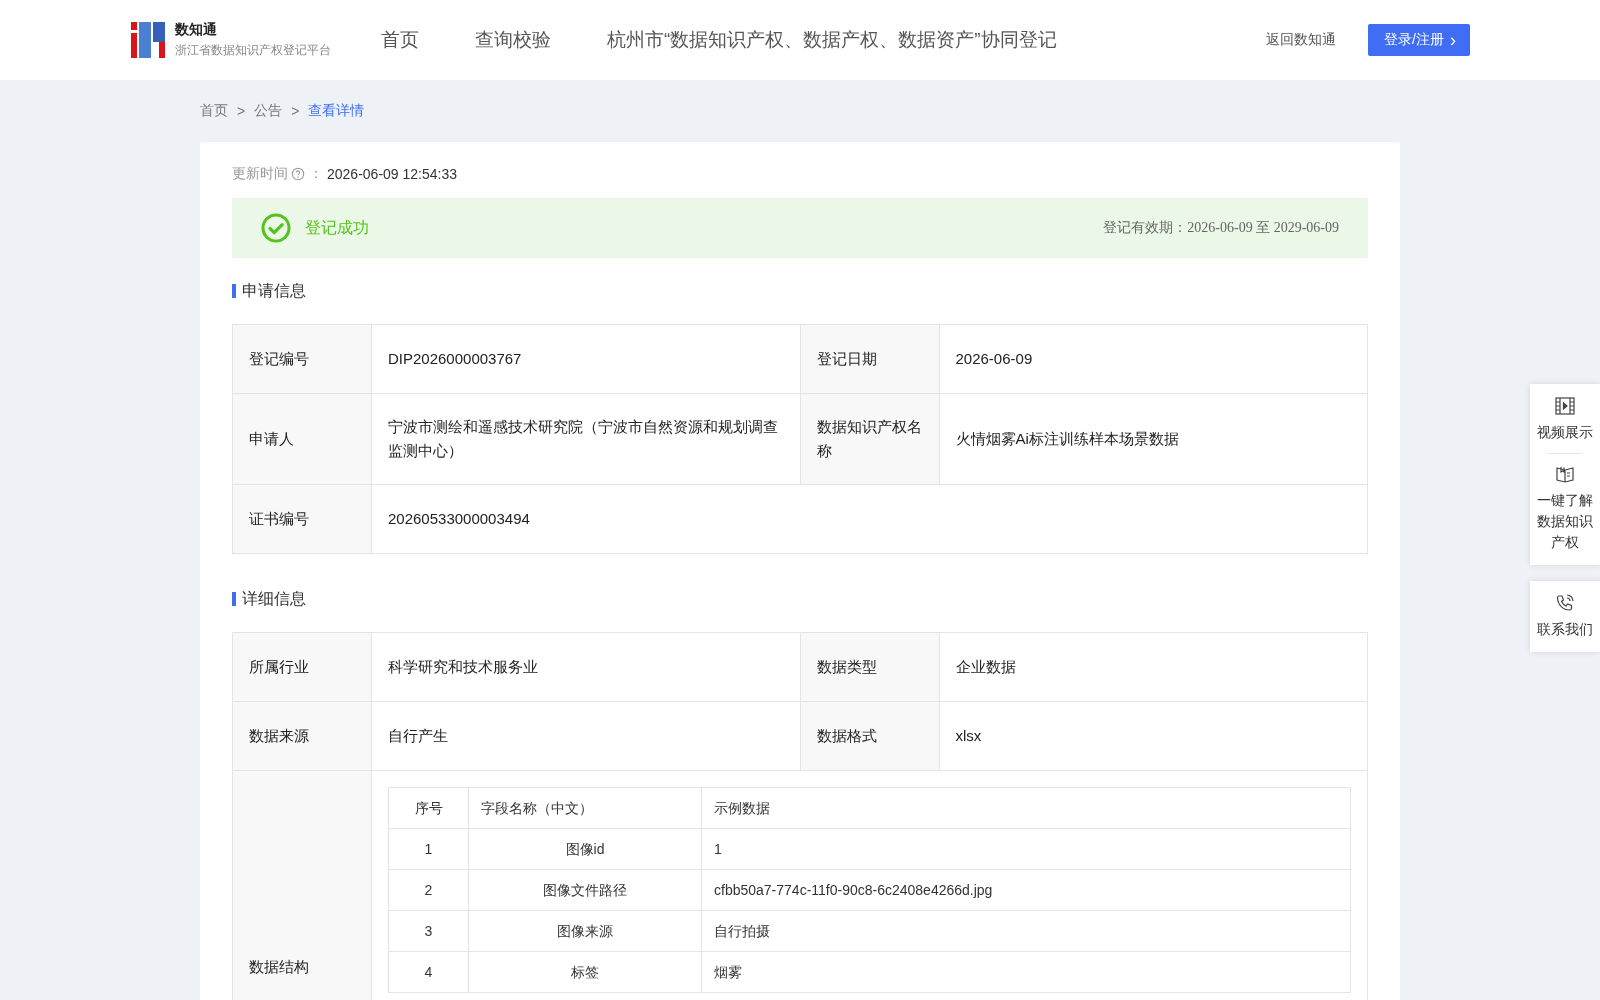 Image resolution: width=1600 pixels, height=1000 pixels. I want to click on field-value: 科学研究和技术服务业, so click(585, 667).